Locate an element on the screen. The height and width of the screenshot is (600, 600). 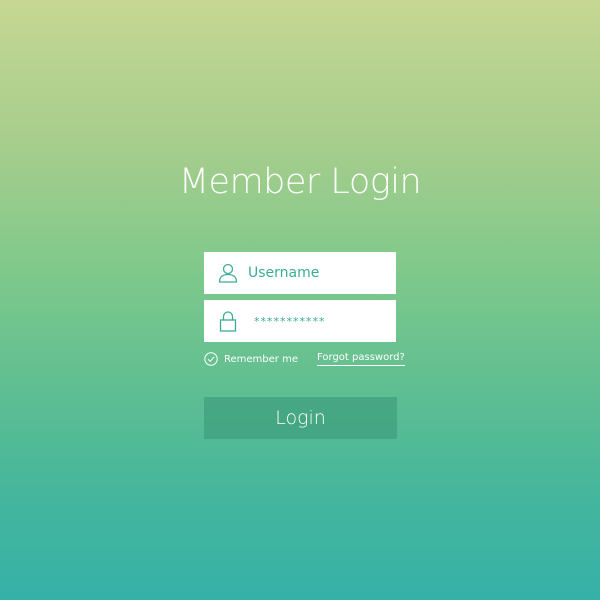
username-input is located at coordinates (318, 273).